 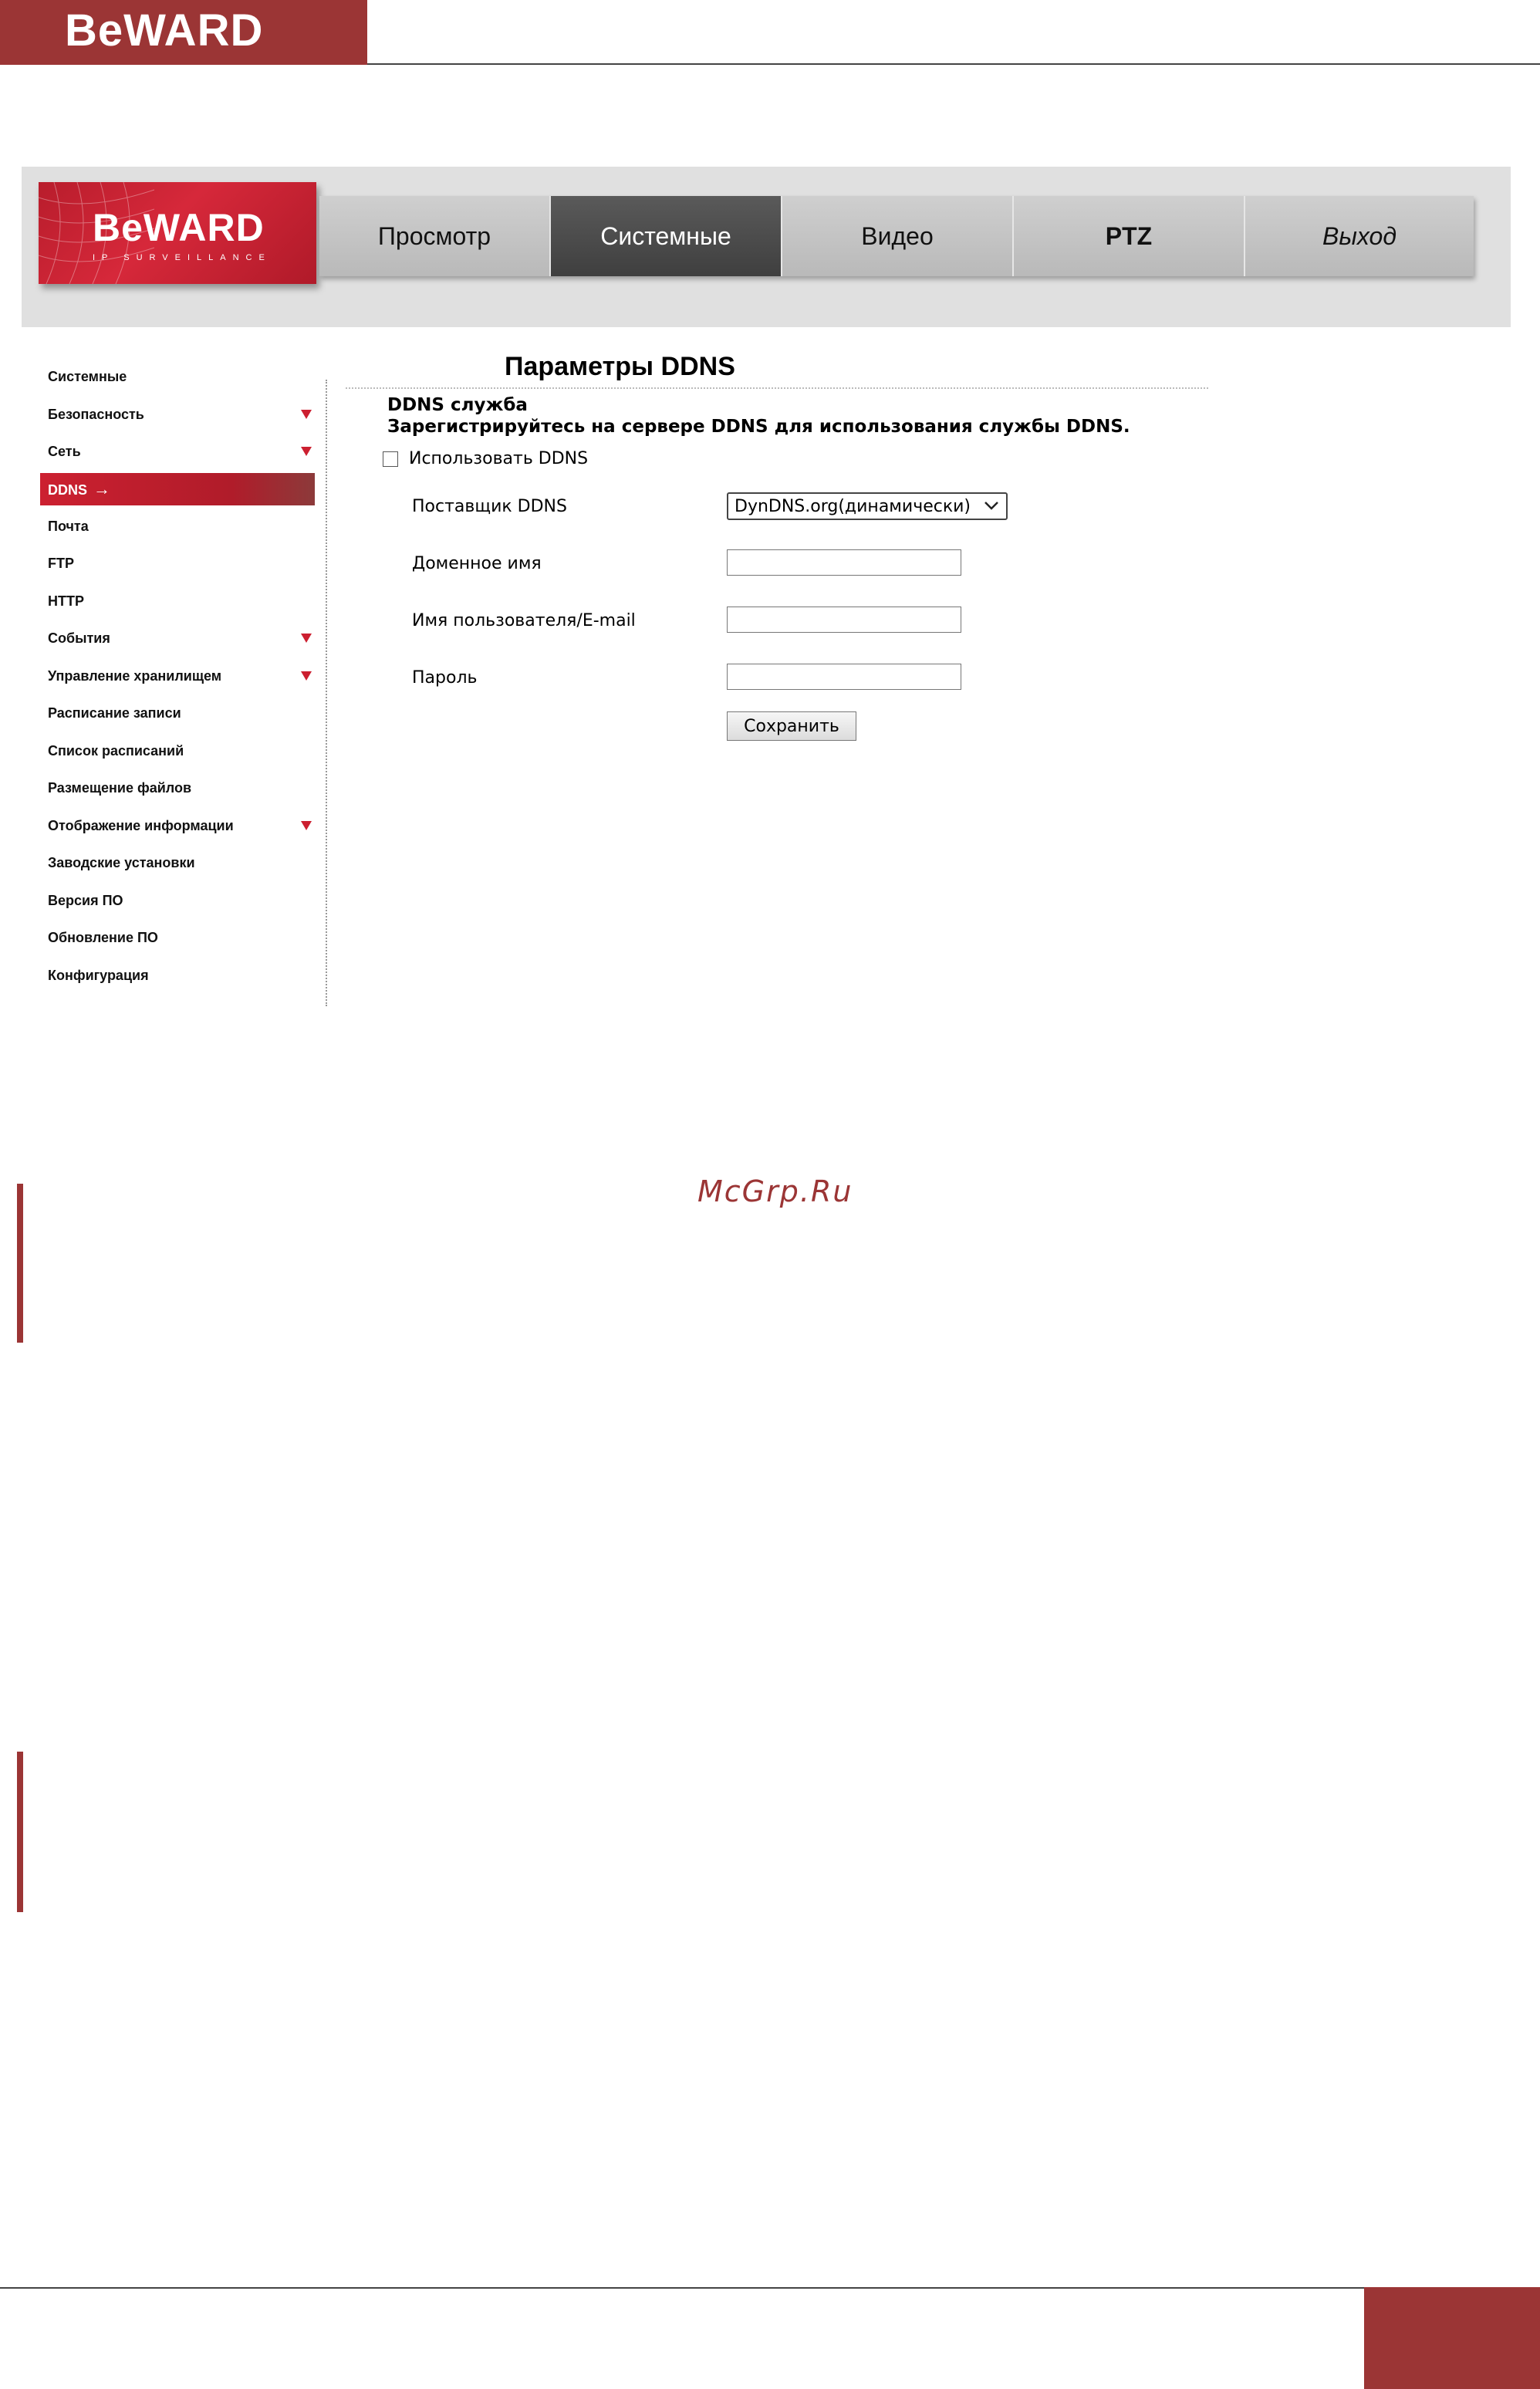 I want to click on password-input, so click(x=844, y=677).